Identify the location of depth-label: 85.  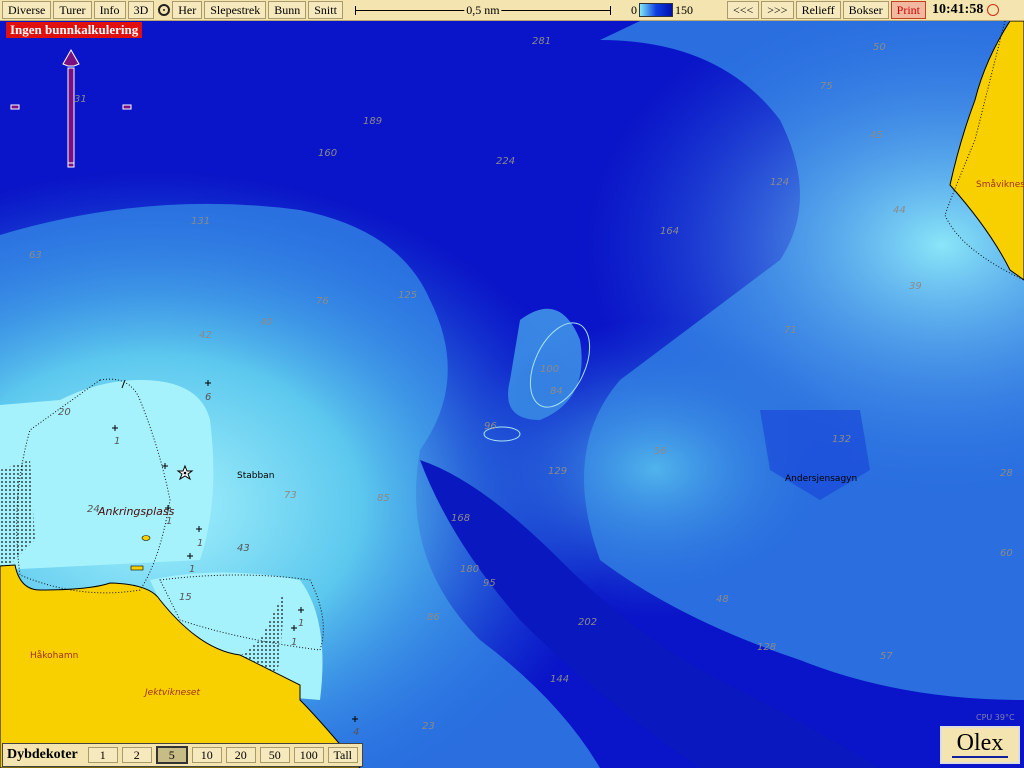
(383, 498).